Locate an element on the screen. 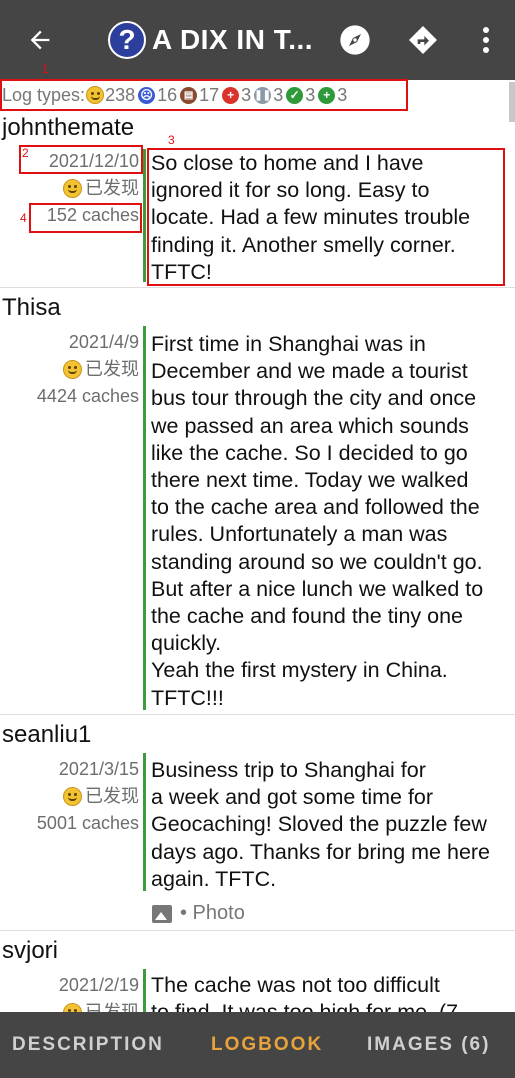 This screenshot has height=1078, width=515. navigate-button is located at coordinates (423, 40).